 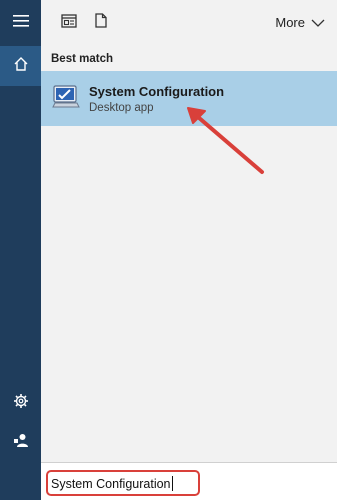 I want to click on home-icon, so click(x=21, y=66).